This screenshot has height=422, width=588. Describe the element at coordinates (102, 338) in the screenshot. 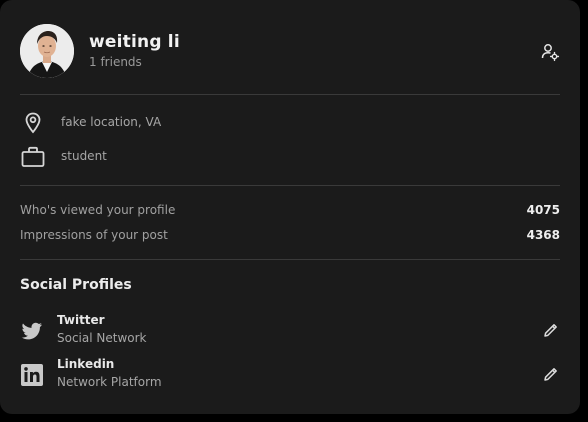

I see `social-type: Social Network` at that location.